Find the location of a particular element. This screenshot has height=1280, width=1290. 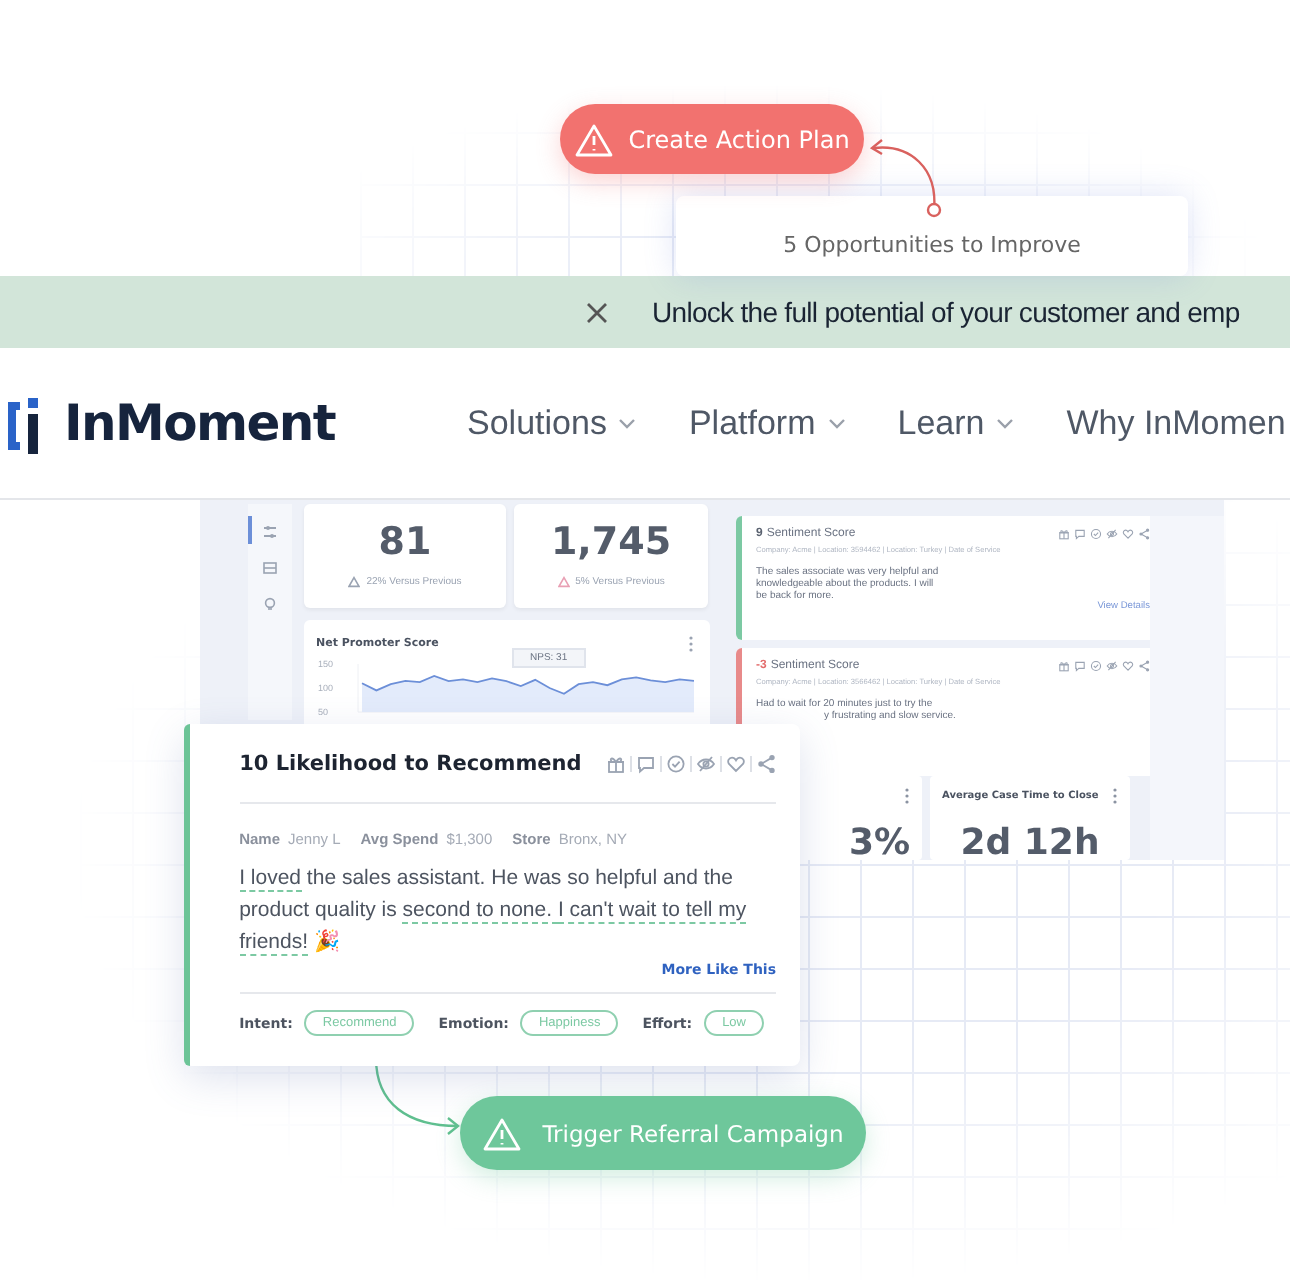

close-button is located at coordinates (597, 312).